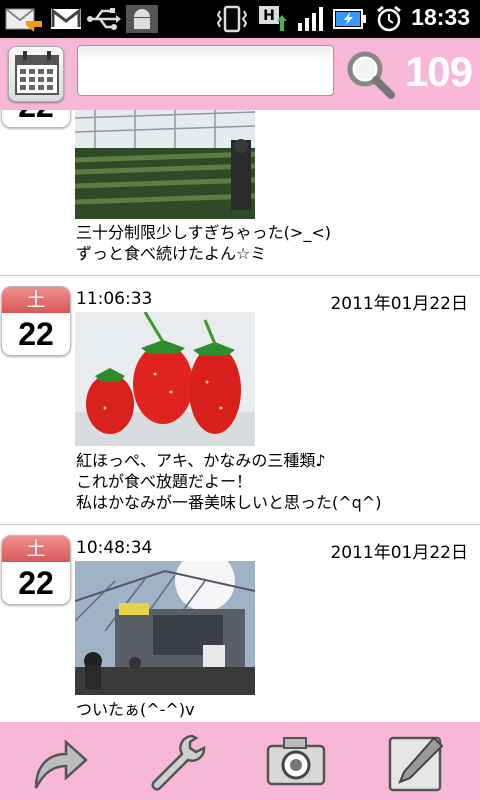 The image size is (480, 800). Describe the element at coordinates (135, 709) in the screenshot. I see `entry-text: ついたぁ(^-^)v` at that location.